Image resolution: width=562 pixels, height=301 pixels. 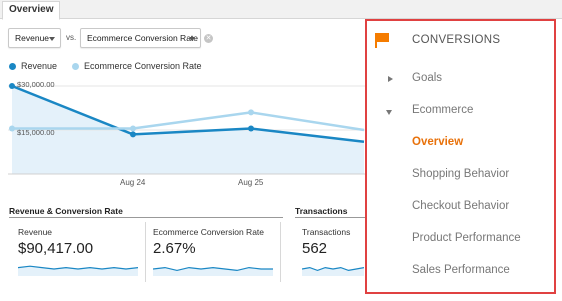 I want to click on tab-overview: Overview, so click(x=31, y=10).